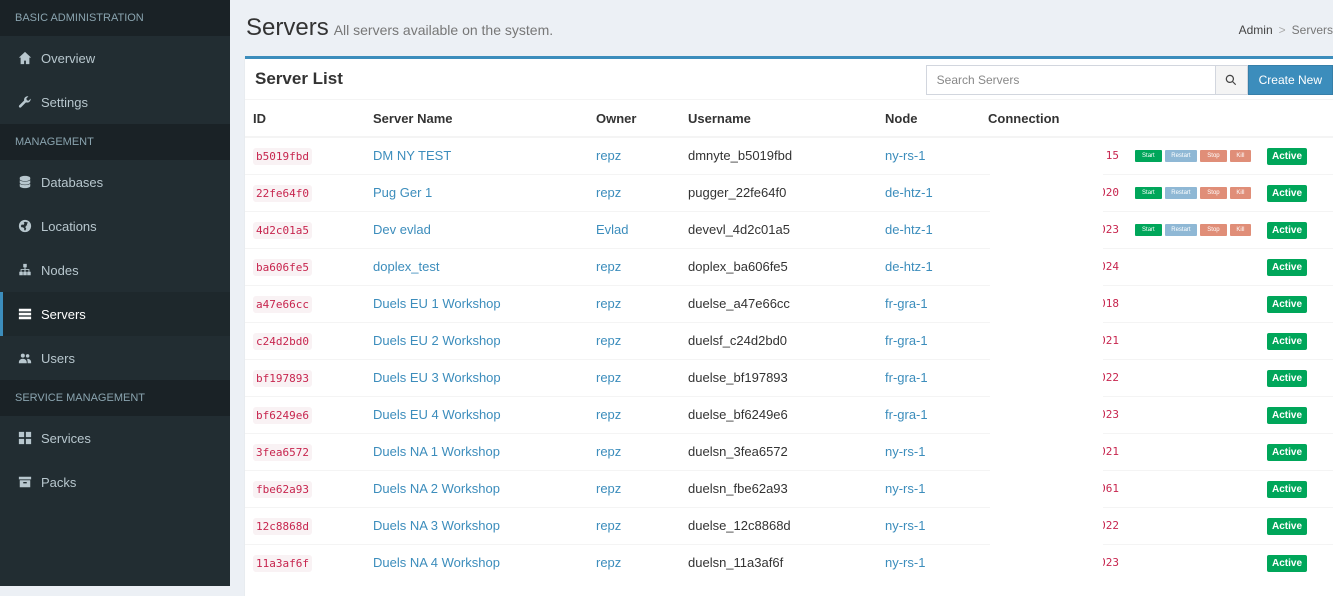 Image resolution: width=1333 pixels, height=596 pixels. What do you see at coordinates (437, 303) in the screenshot?
I see `server-name-link: Duels EU 1 Workshop` at bounding box center [437, 303].